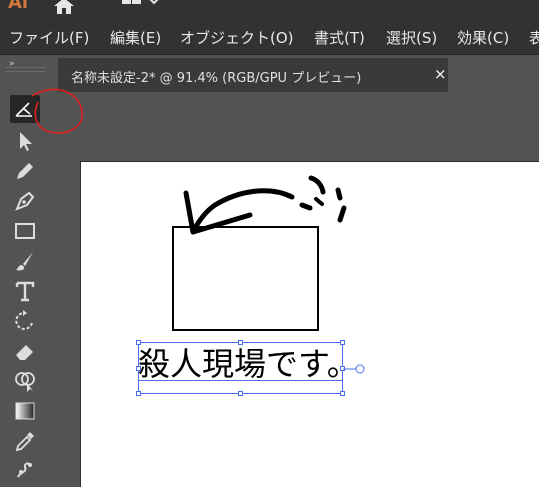  I want to click on eraser-tool-icon, so click(24, 352).